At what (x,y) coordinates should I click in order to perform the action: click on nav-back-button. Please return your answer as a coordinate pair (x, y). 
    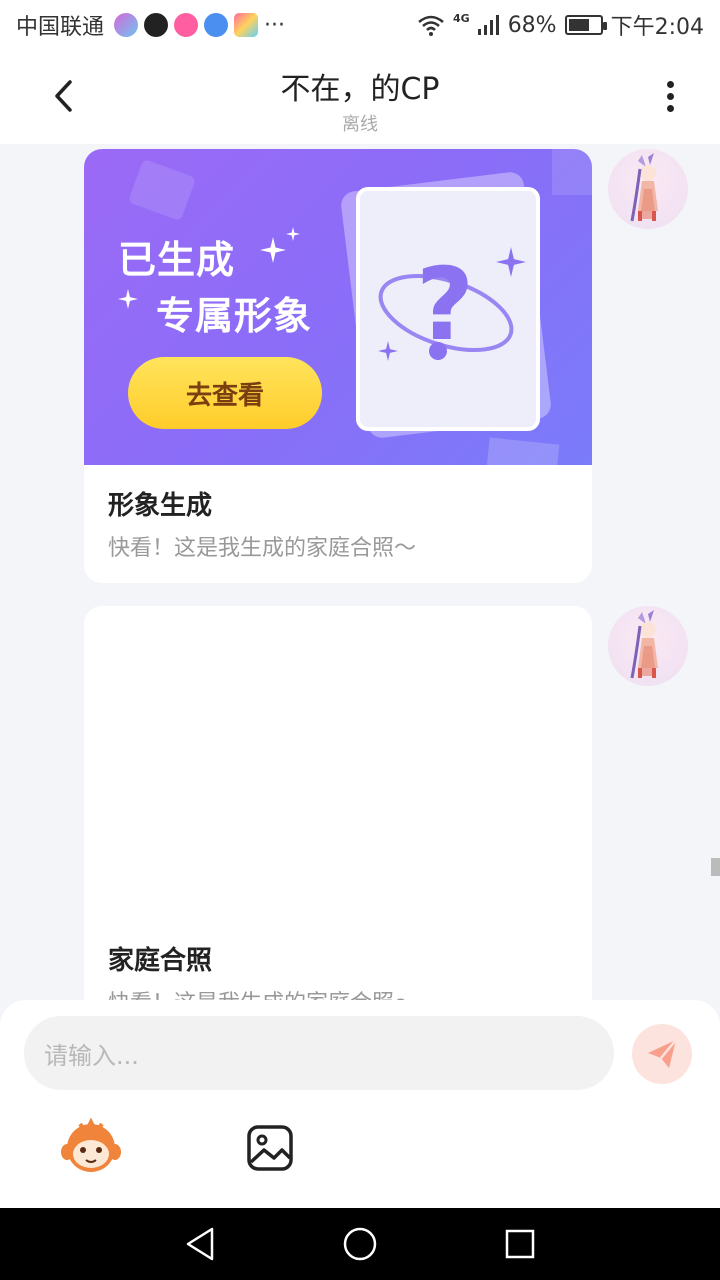
    Looking at the image, I should click on (200, 1244).